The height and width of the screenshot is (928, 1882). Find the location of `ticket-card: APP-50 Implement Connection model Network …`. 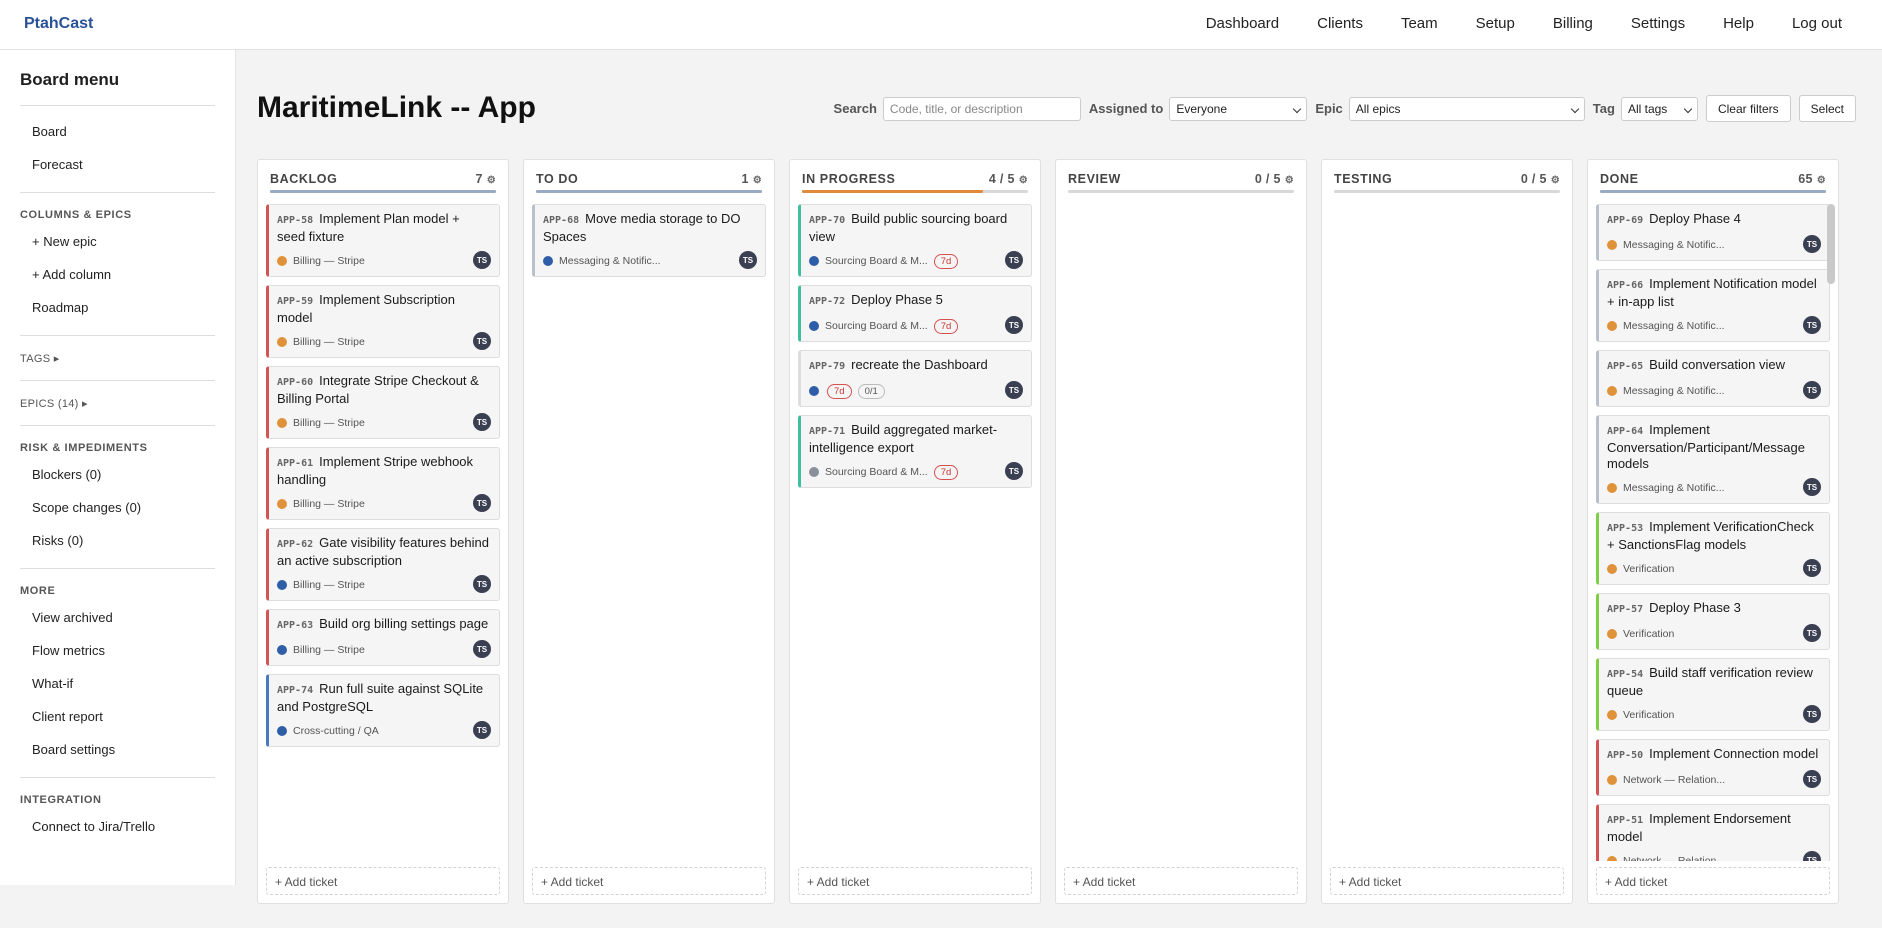

ticket-card: APP-50 Implement Connection model Network … is located at coordinates (1713, 767).